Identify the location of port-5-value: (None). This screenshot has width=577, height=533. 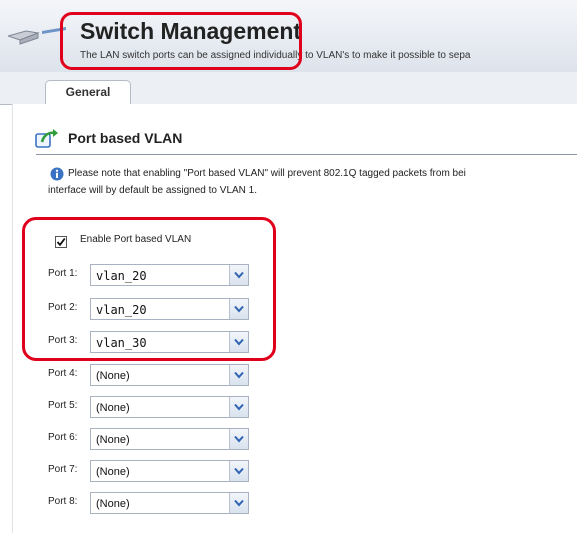
(113, 408).